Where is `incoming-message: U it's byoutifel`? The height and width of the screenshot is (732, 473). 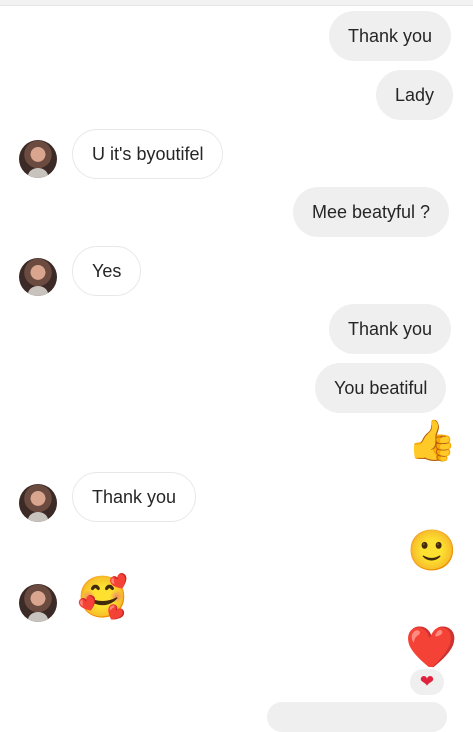 incoming-message: U it's byoutifel is located at coordinates (148, 154).